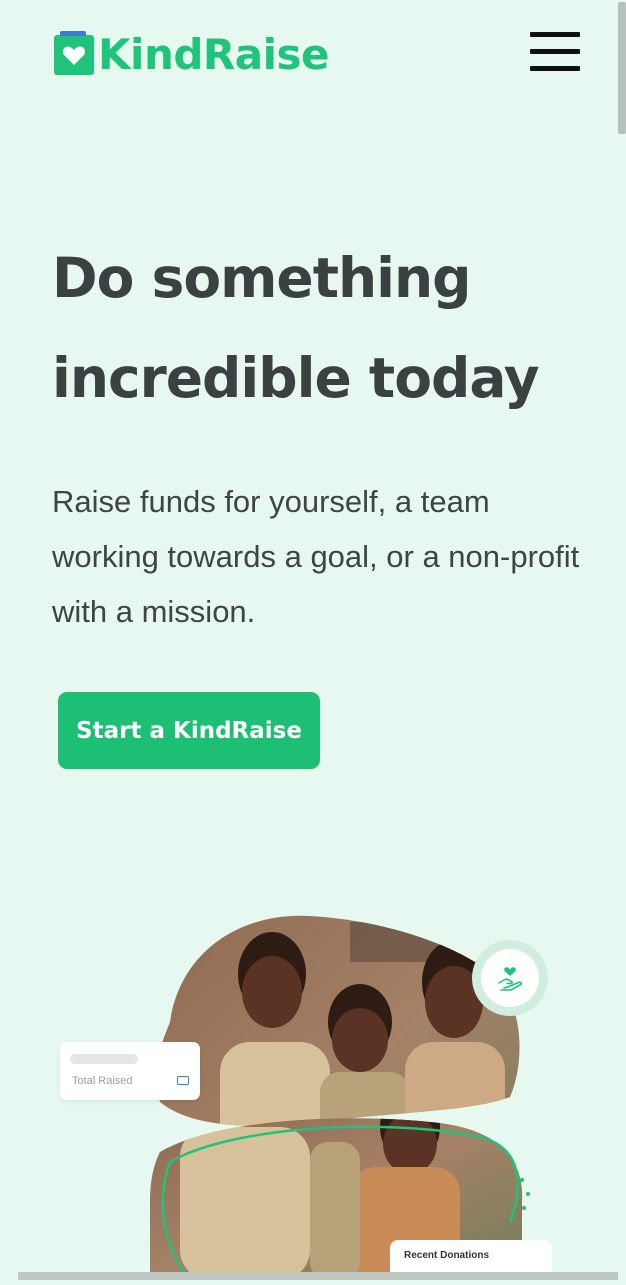 The height and width of the screenshot is (1285, 626). I want to click on recent-donations-label: Recent Donations, so click(447, 1255).